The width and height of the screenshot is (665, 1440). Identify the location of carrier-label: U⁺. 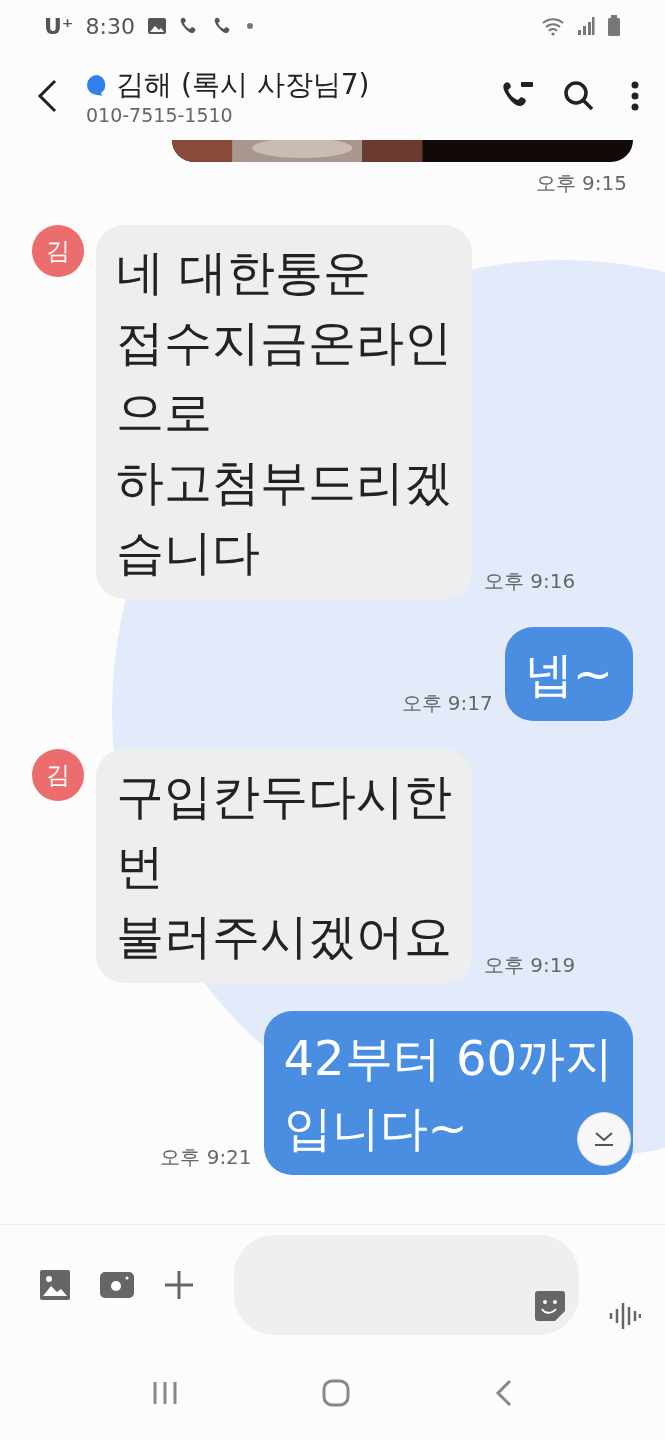
(59, 26).